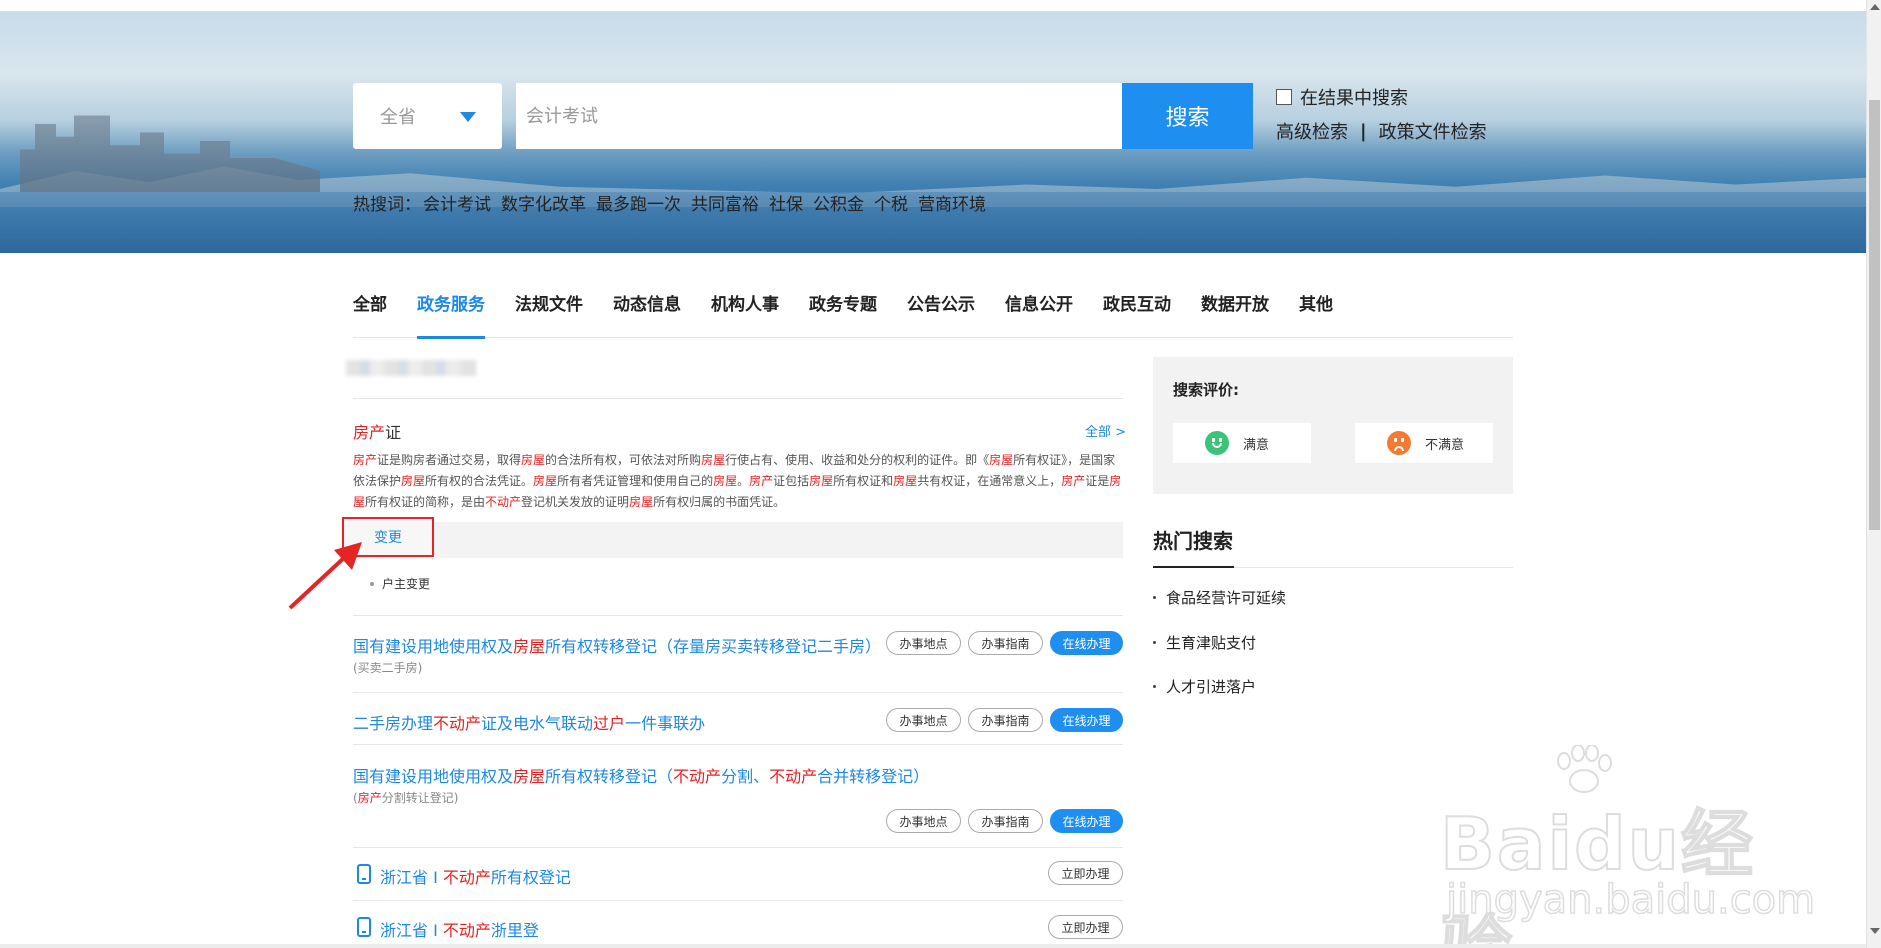 The image size is (1881, 948). What do you see at coordinates (370, 315) in the screenshot?
I see `tab-all: 全部` at bounding box center [370, 315].